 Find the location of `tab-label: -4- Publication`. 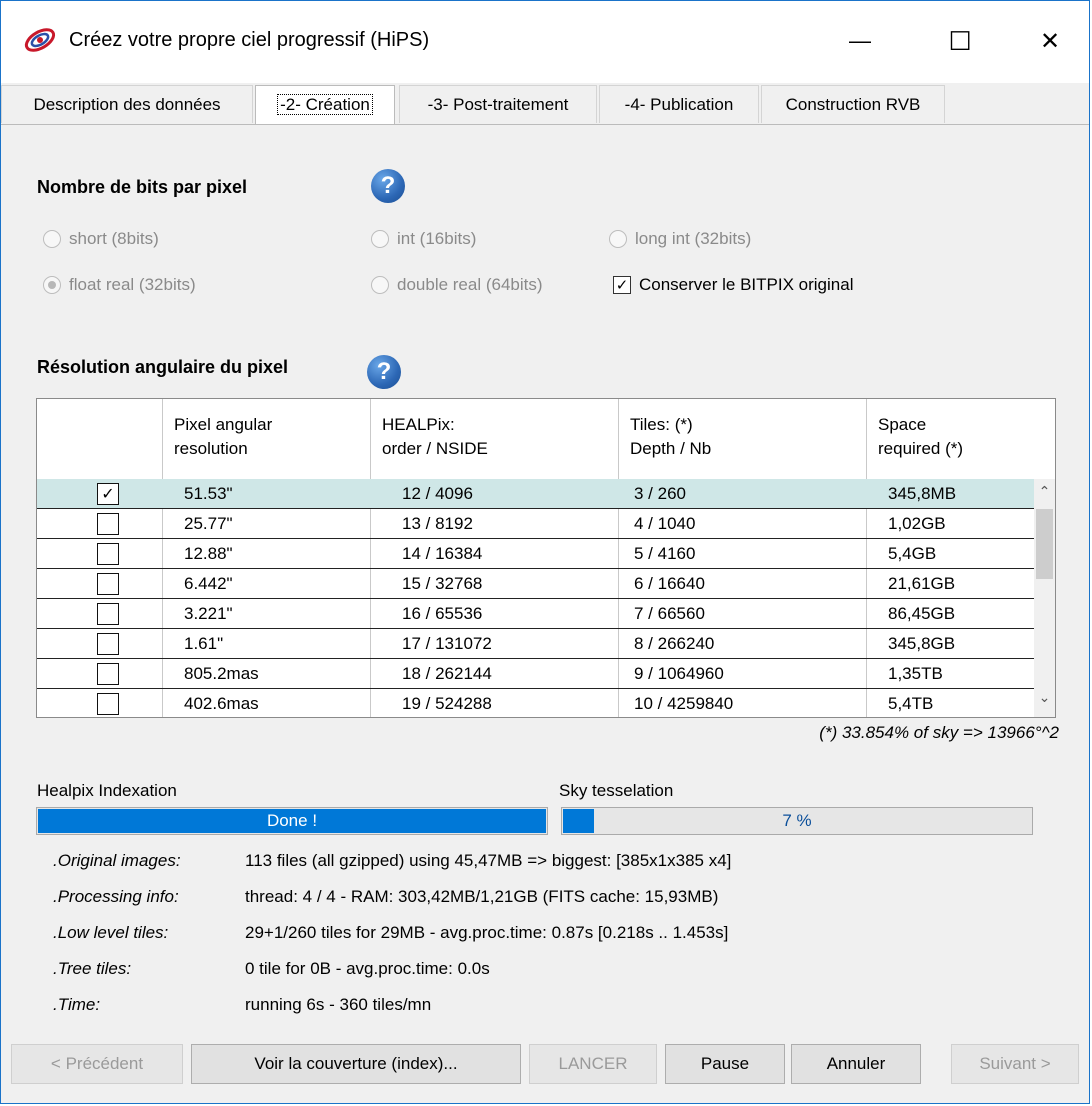

tab-label: -4- Publication is located at coordinates (679, 104).